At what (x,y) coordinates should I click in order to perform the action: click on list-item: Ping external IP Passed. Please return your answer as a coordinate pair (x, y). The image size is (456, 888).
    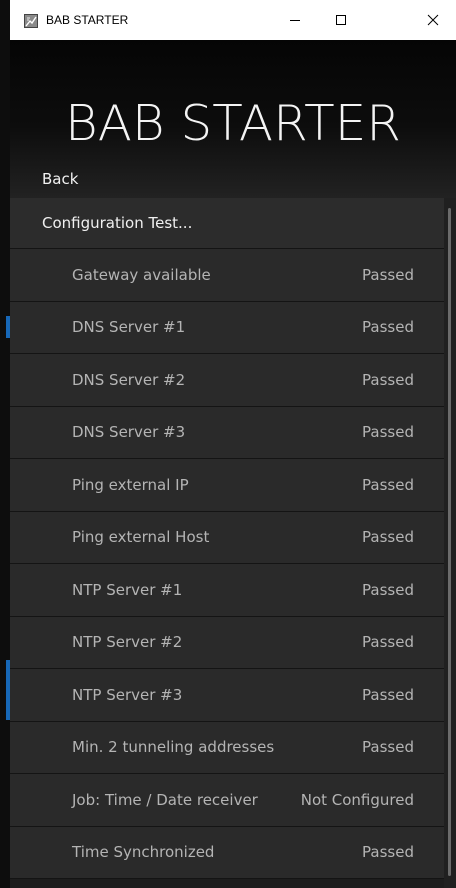
    Looking at the image, I should click on (227, 485).